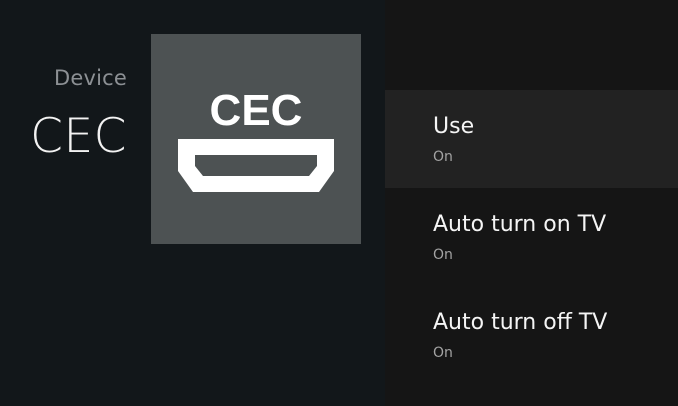  I want to click on pref-title: Auto turn on TV, so click(520, 224).